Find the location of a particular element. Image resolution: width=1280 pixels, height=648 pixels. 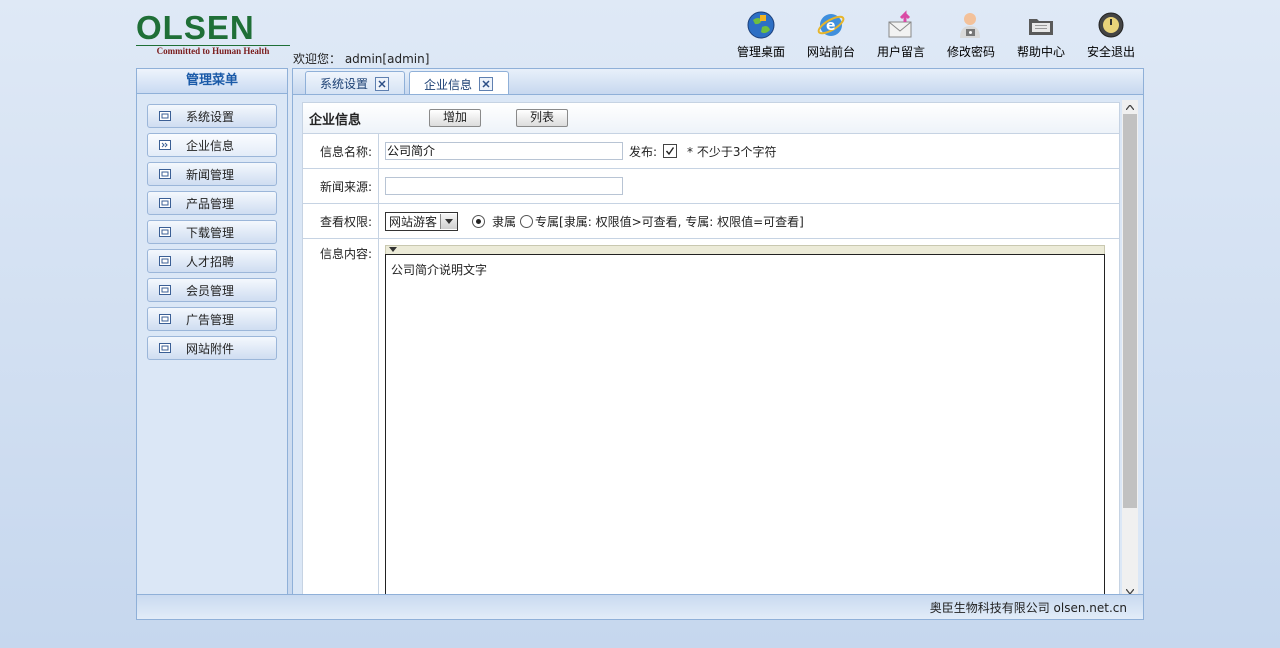

sidebar-item-label: 网站附件 is located at coordinates (210, 348).